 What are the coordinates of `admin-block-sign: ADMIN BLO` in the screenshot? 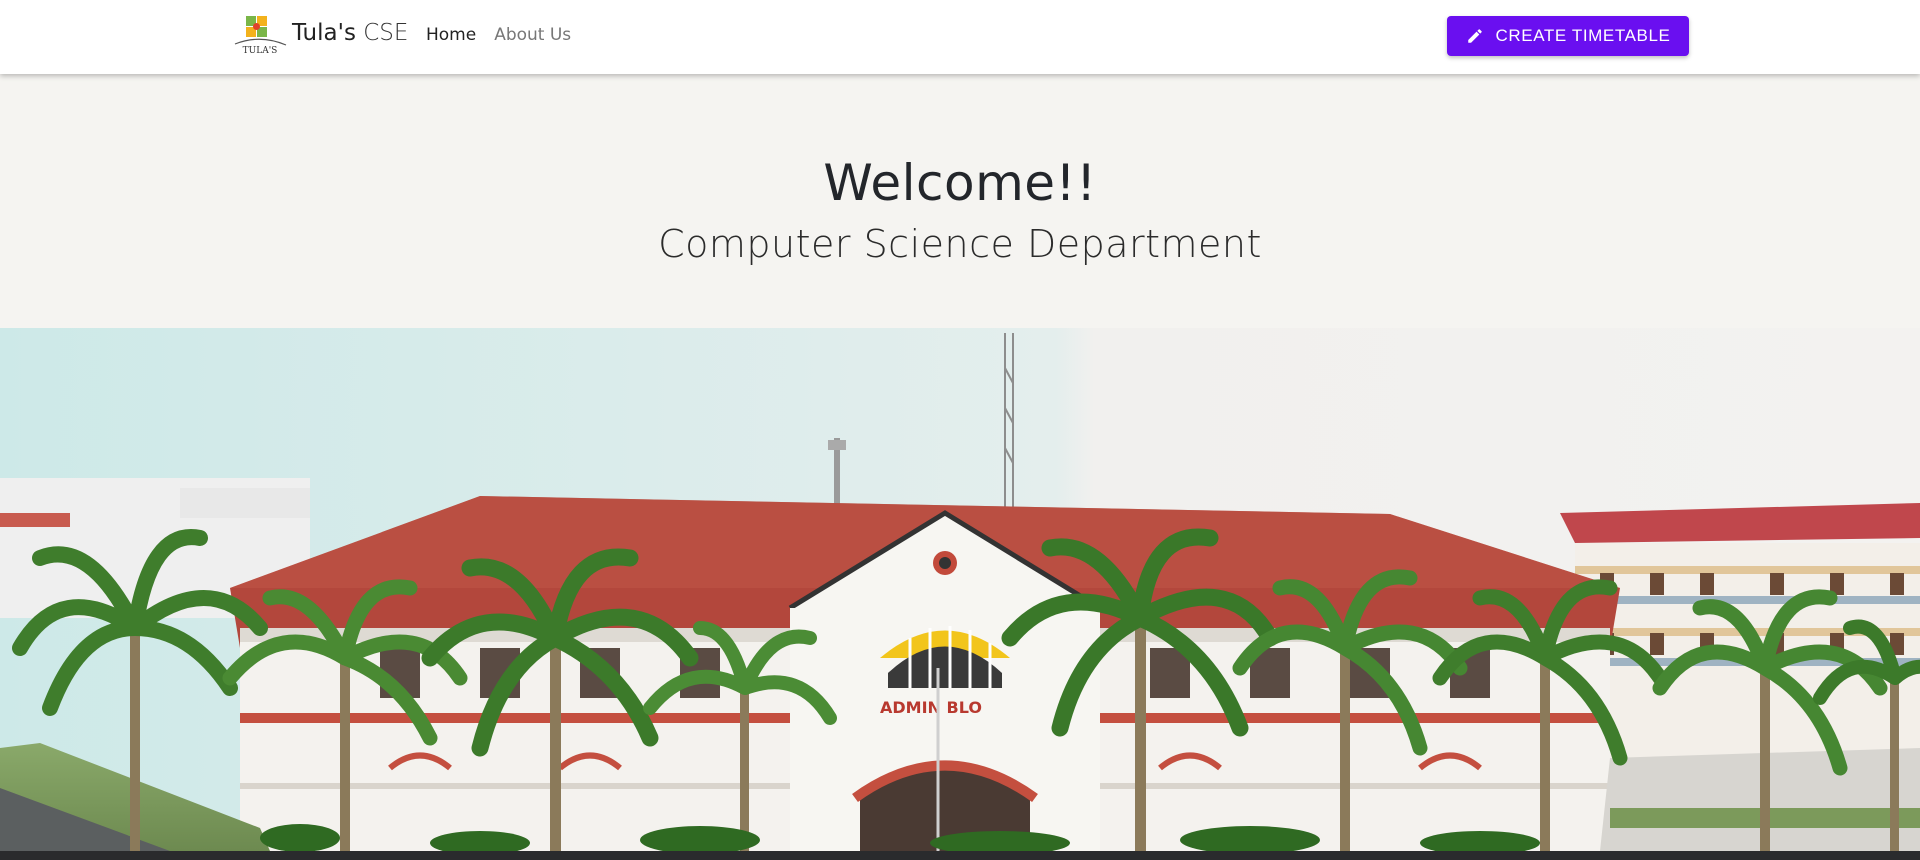 It's located at (931, 707).